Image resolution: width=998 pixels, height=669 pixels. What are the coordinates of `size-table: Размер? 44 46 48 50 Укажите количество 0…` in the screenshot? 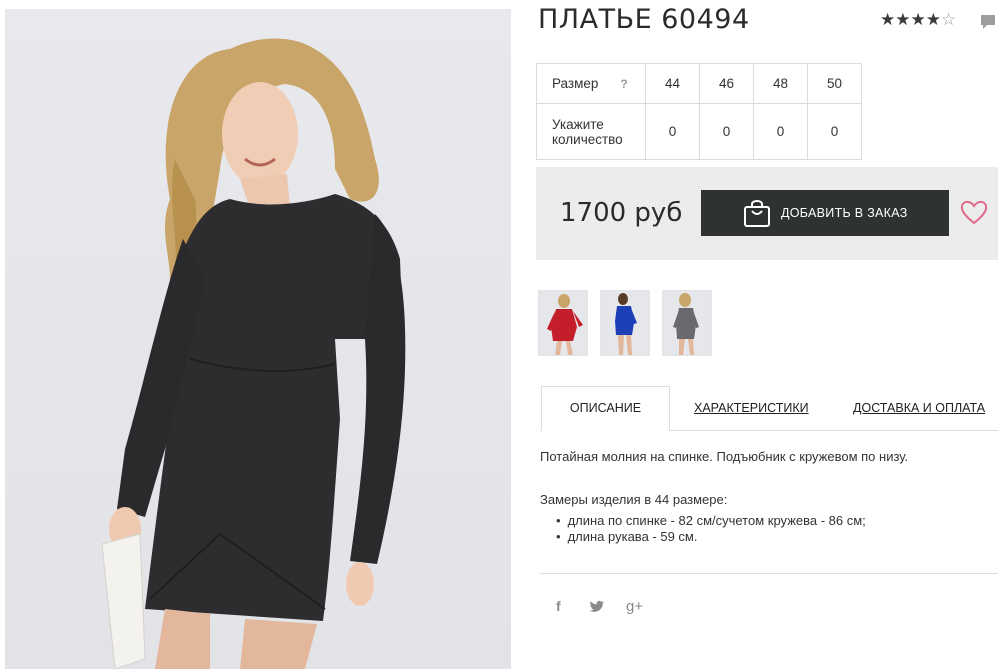 It's located at (699, 111).